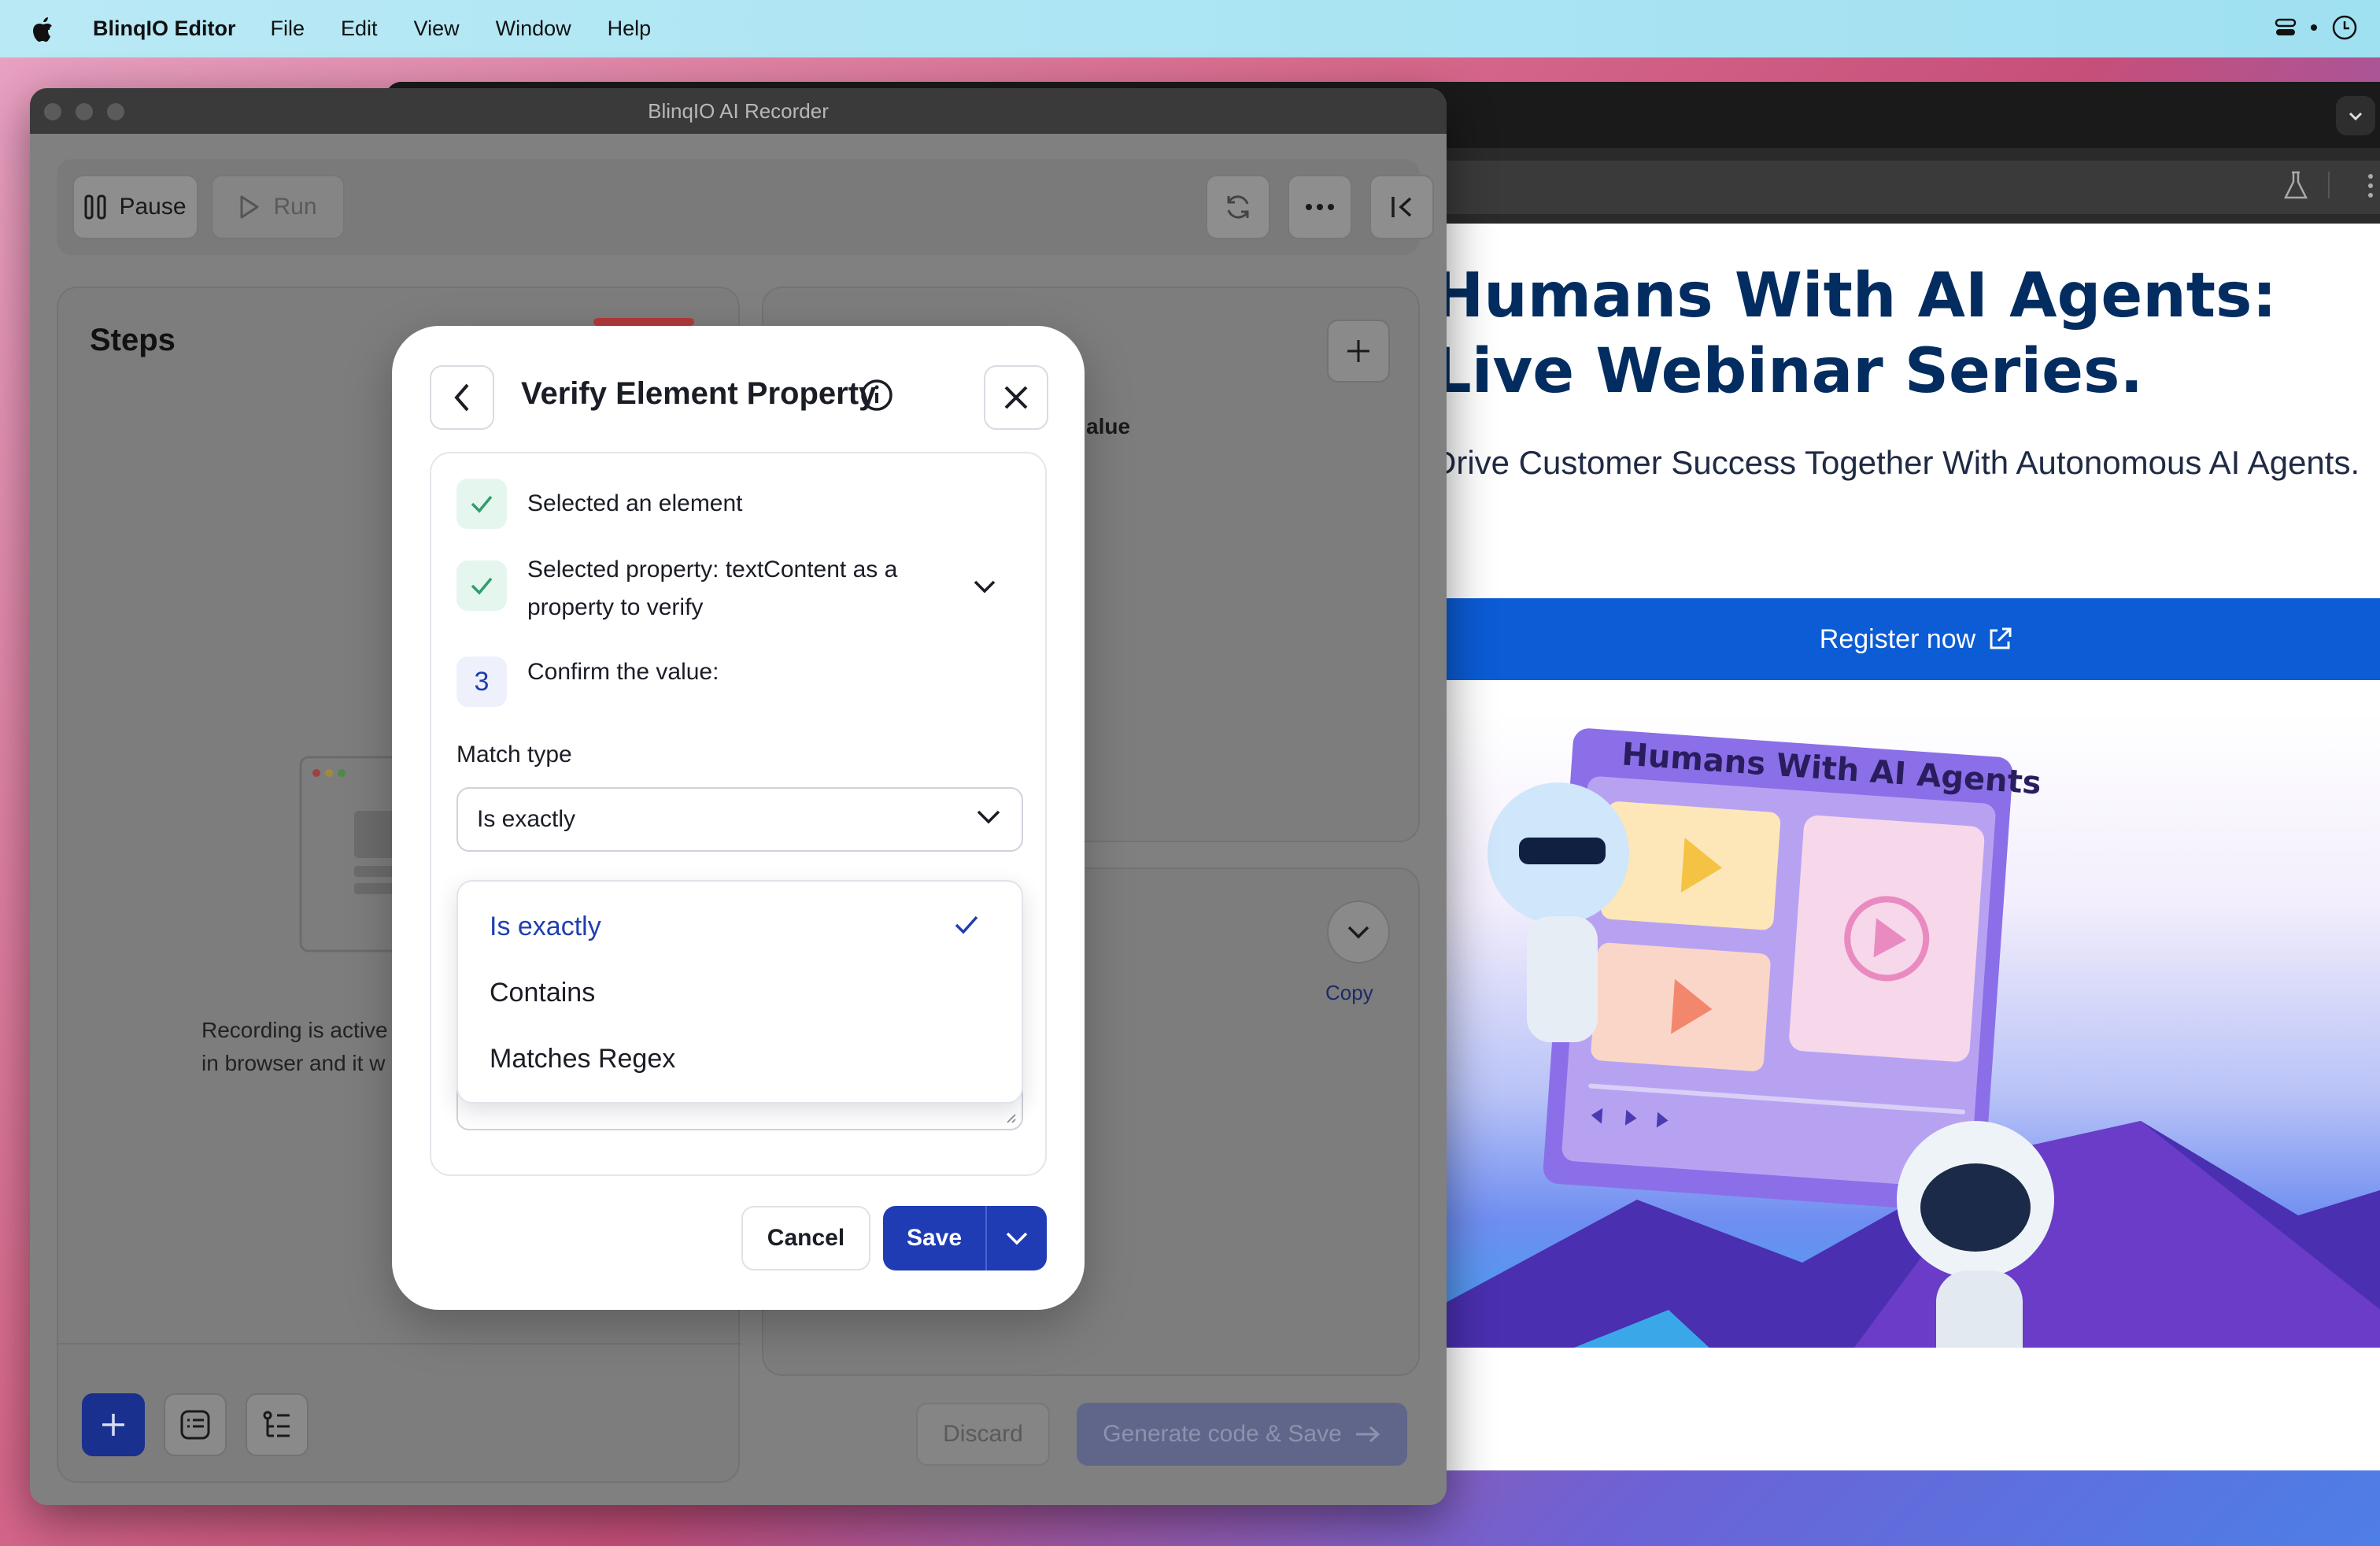  I want to click on menubar-status-area, so click(2316, 28).